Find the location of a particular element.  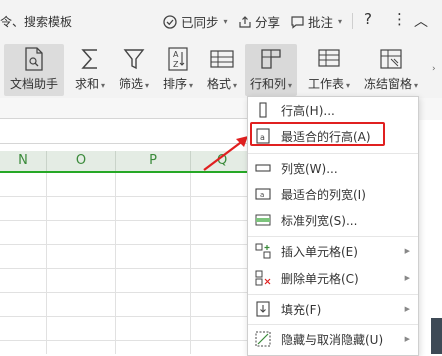

menu-item-delete-cells: 删除单元格(C) ▶ is located at coordinates (333, 278).